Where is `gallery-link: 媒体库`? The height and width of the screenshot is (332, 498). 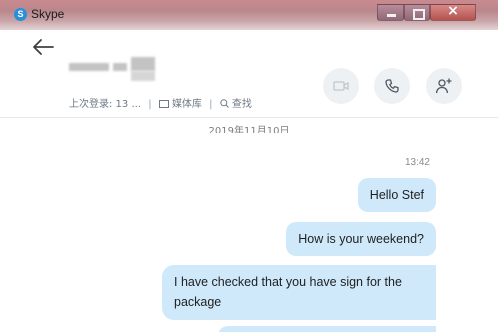 gallery-link: 媒体库 is located at coordinates (181, 104).